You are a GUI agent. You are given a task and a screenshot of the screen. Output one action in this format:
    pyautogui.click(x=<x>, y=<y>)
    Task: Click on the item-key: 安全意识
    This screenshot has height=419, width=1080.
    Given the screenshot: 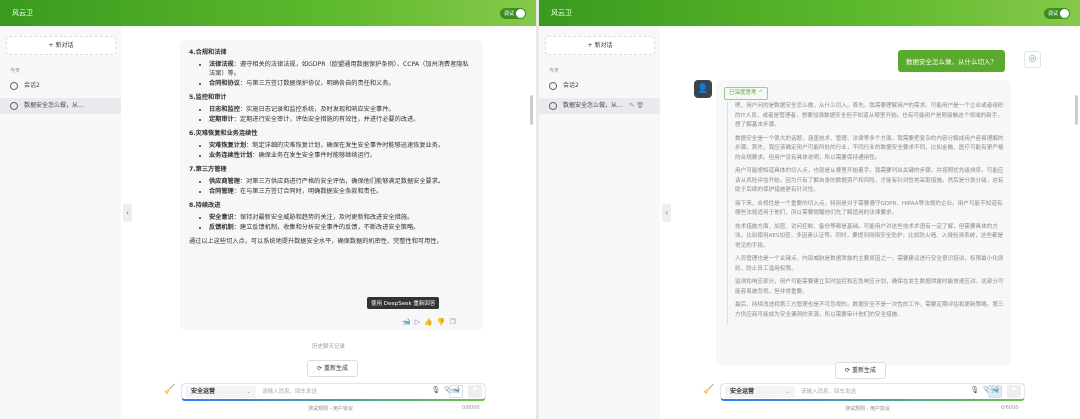 What is the action you would take?
    pyautogui.click(x=221, y=217)
    